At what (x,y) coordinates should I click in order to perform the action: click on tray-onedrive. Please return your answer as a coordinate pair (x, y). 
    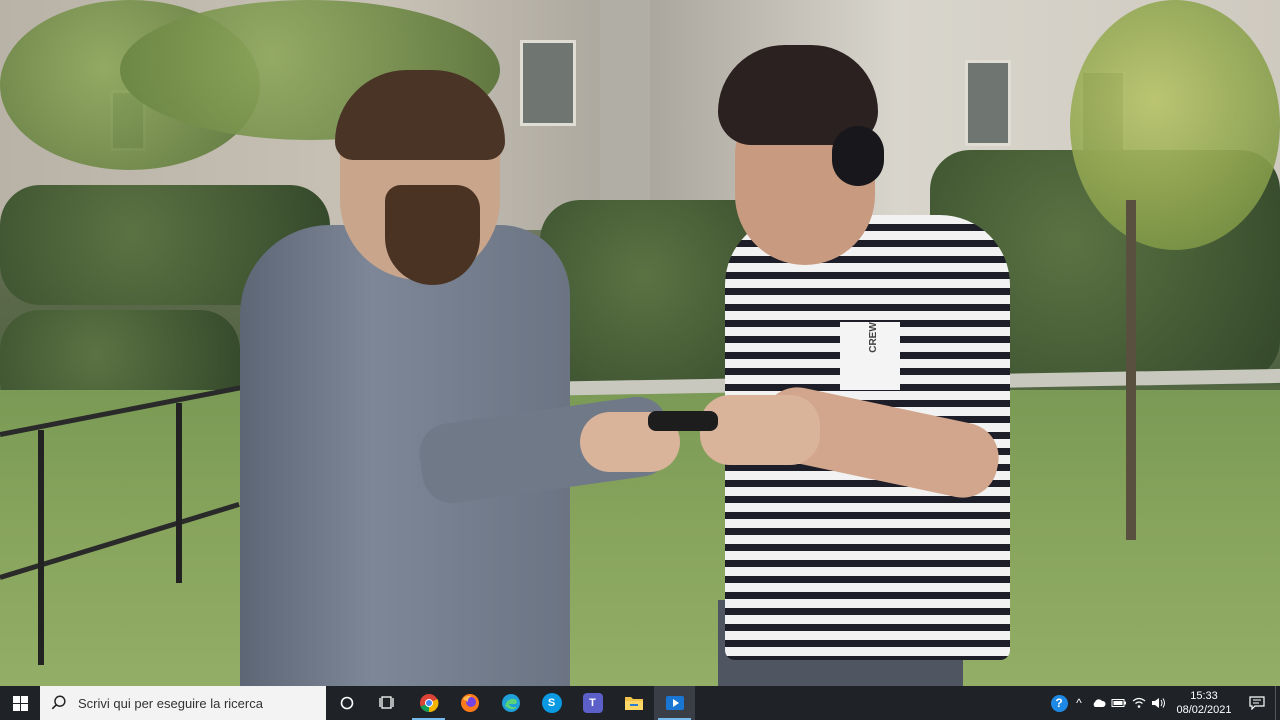
    Looking at the image, I should click on (1099, 703).